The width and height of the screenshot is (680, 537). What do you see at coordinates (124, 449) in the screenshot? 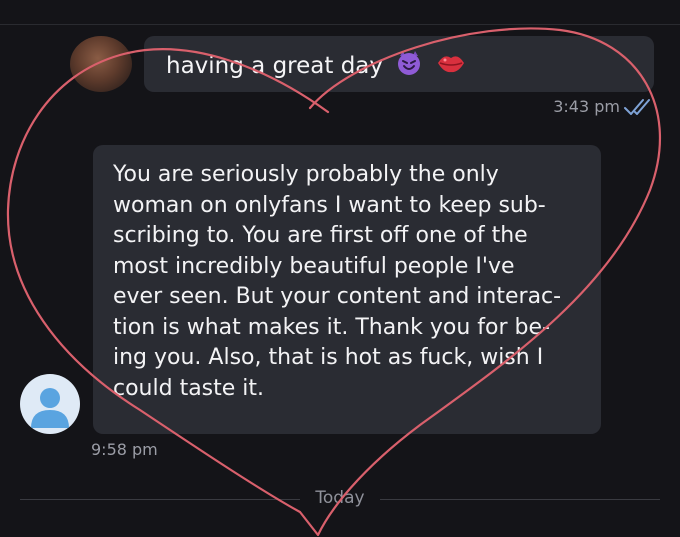
I see `received-message-time: 9:58 pm` at bounding box center [124, 449].